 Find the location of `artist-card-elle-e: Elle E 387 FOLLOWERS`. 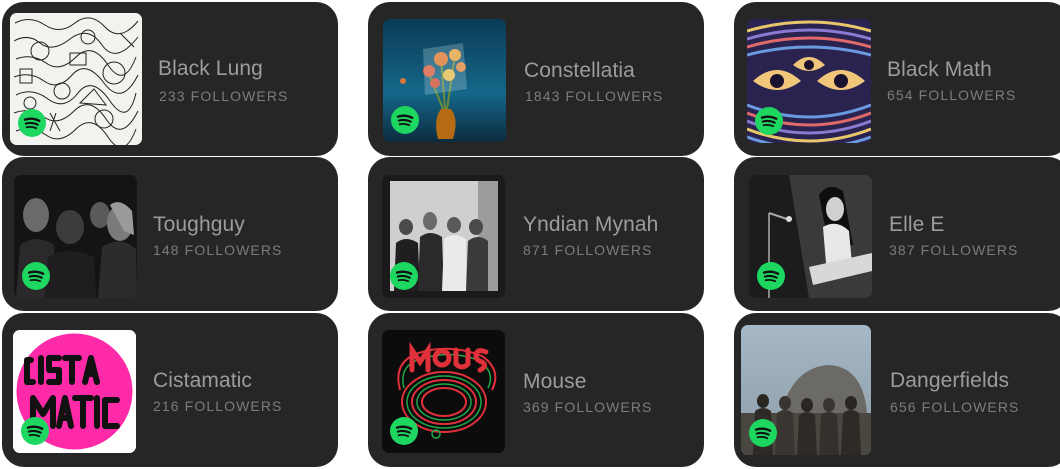

artist-card-elle-e: Elle E 387 FOLLOWERS is located at coordinates (897, 234).